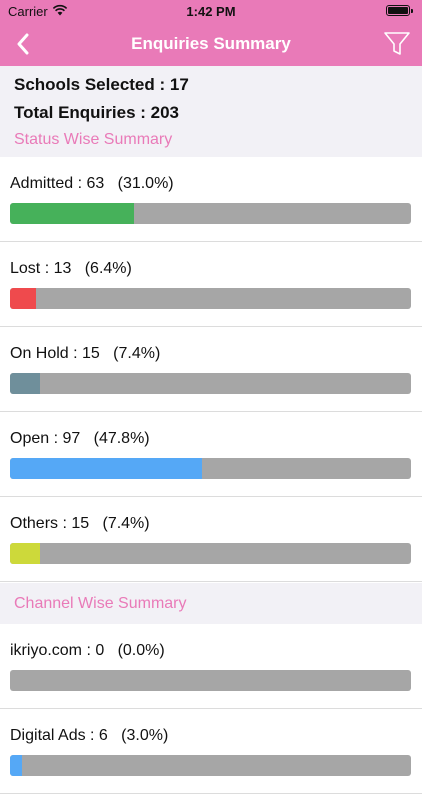 The height and width of the screenshot is (794, 422). Describe the element at coordinates (92, 183) in the screenshot. I see `item-label: Admitted : 63 (31.0%)` at that location.